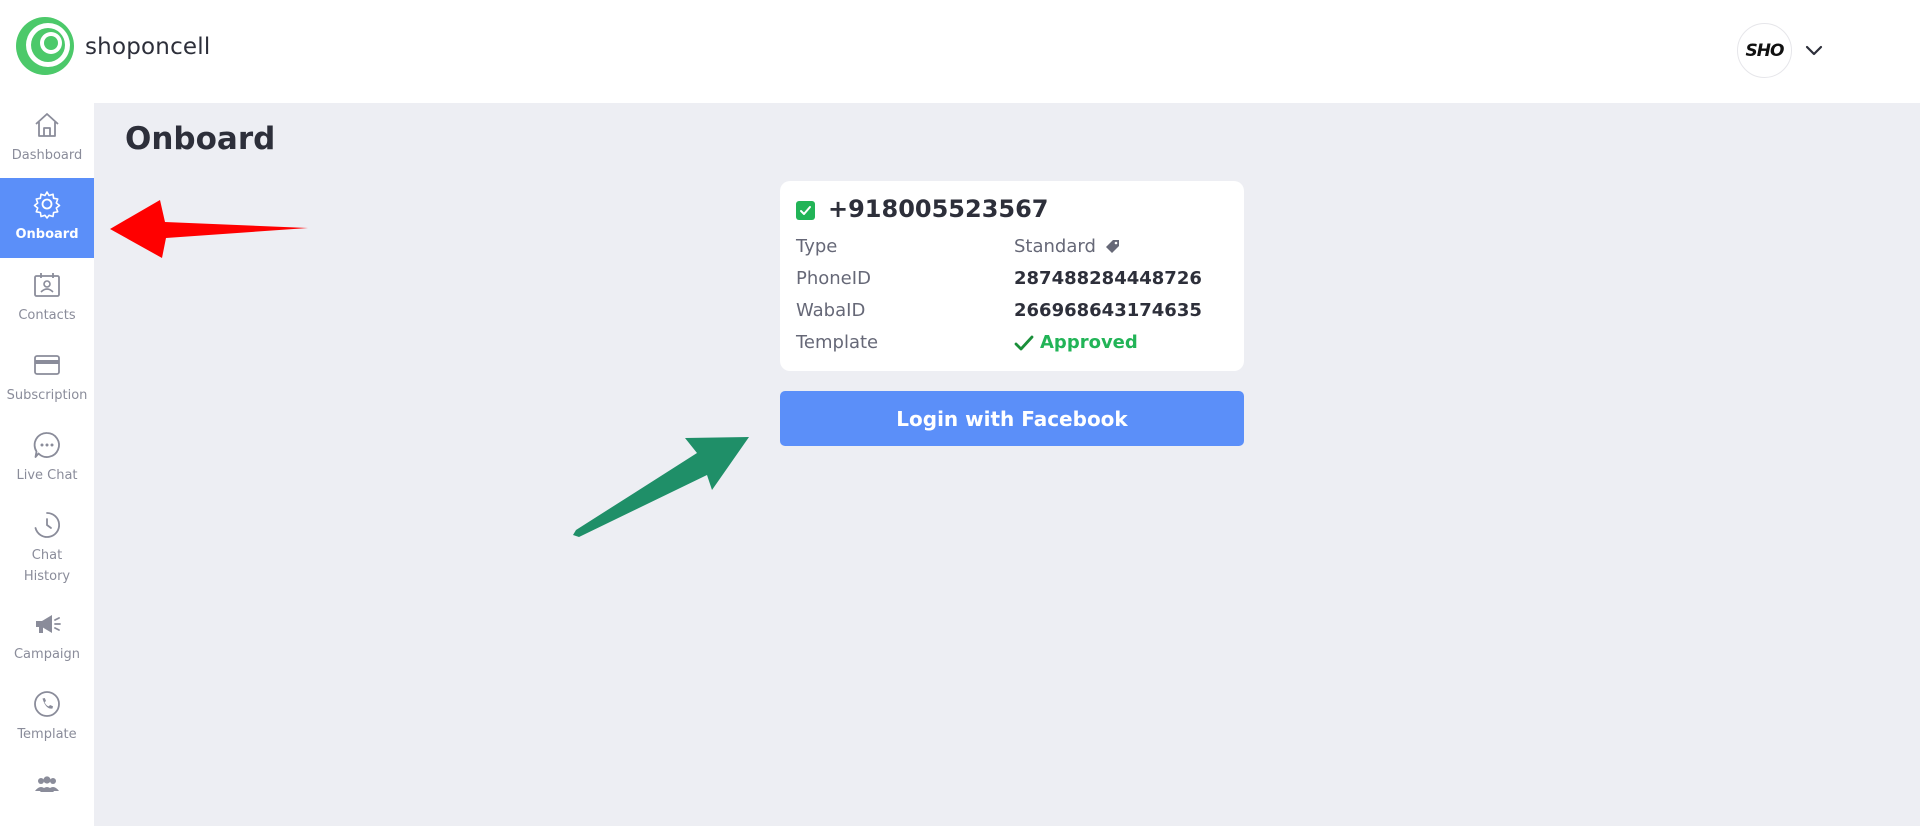 The image size is (1920, 826). Describe the element at coordinates (817, 246) in the screenshot. I see `type-label: Type` at that location.